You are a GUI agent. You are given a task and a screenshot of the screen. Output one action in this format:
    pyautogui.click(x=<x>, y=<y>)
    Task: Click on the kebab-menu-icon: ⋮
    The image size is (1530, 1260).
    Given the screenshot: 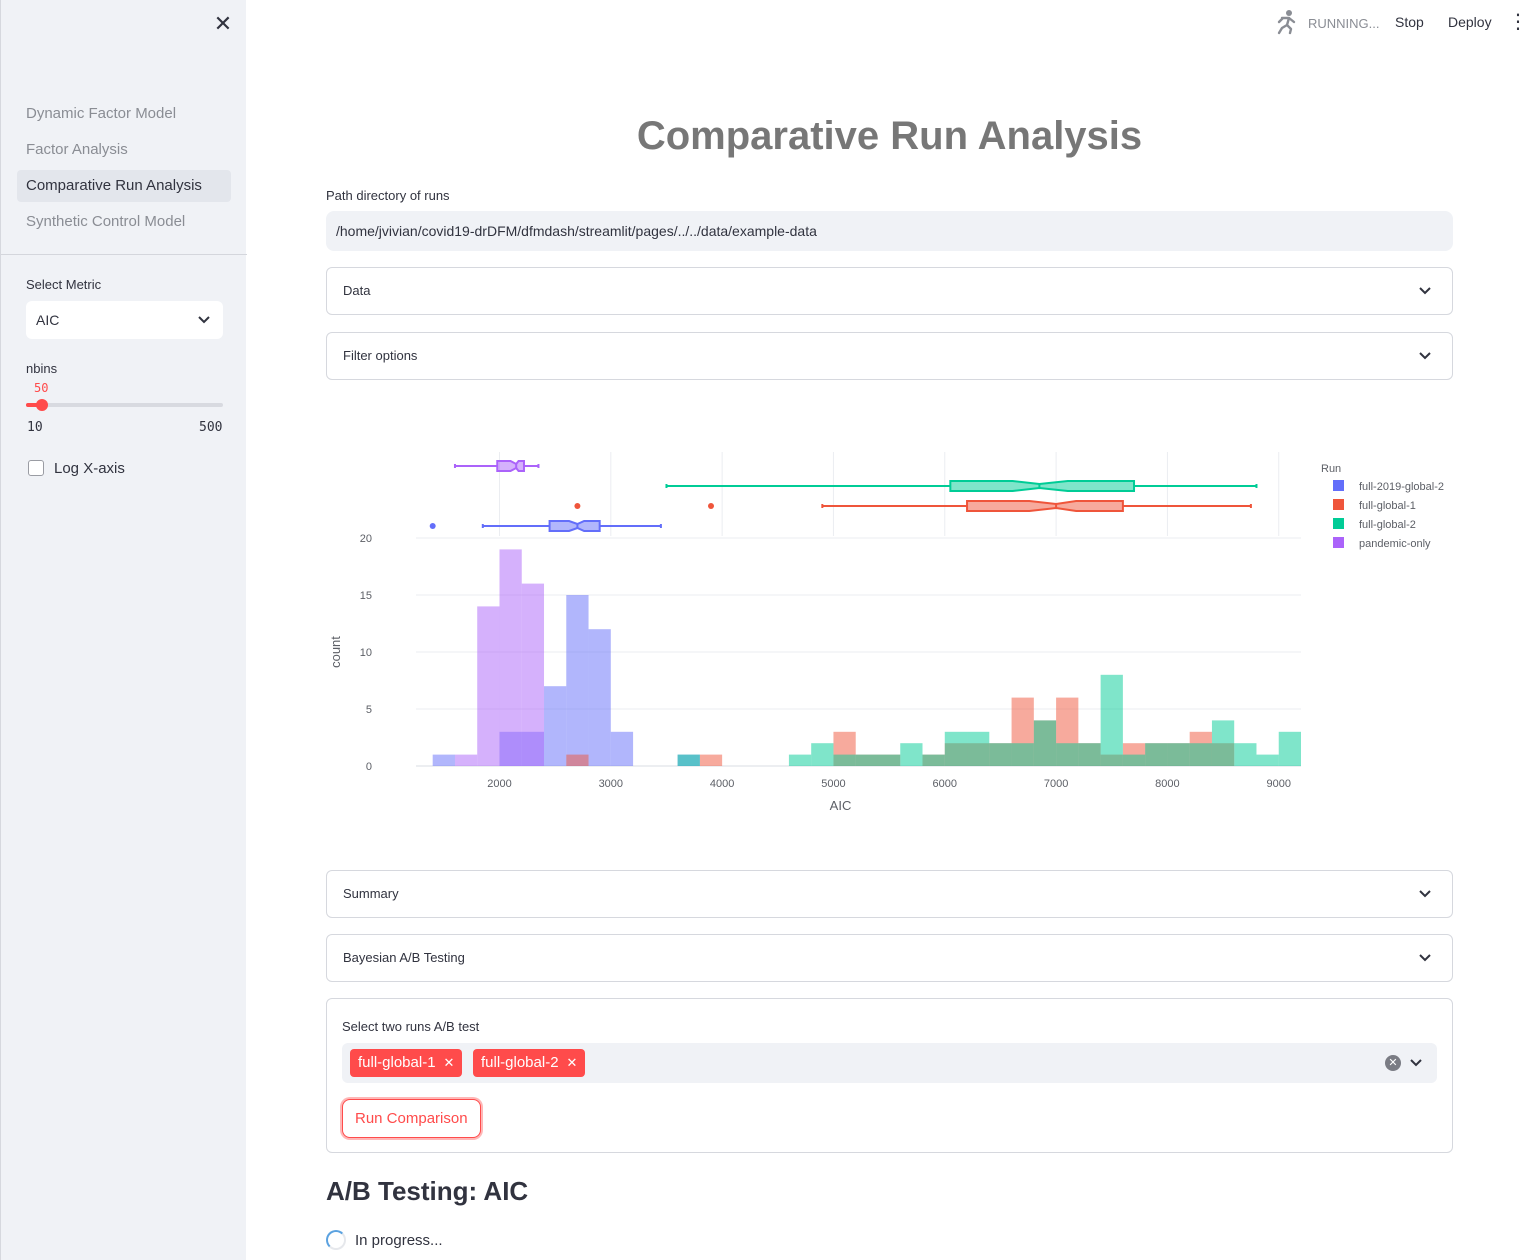 What is the action you would take?
    pyautogui.click(x=1518, y=22)
    